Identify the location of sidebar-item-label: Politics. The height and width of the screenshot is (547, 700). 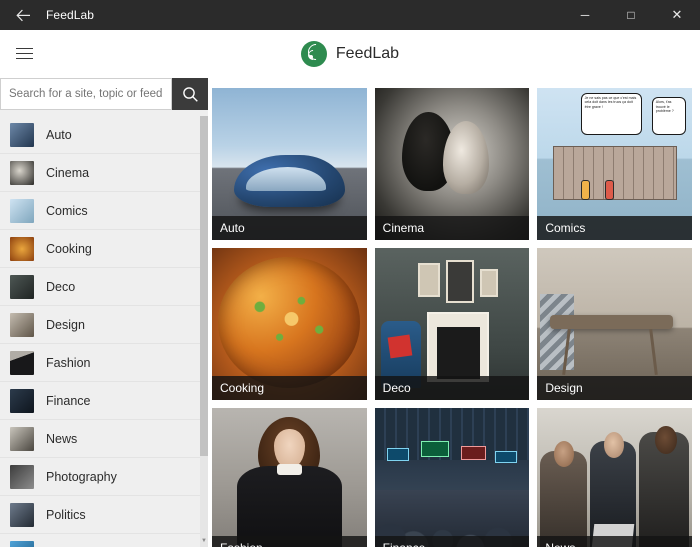
(66, 514).